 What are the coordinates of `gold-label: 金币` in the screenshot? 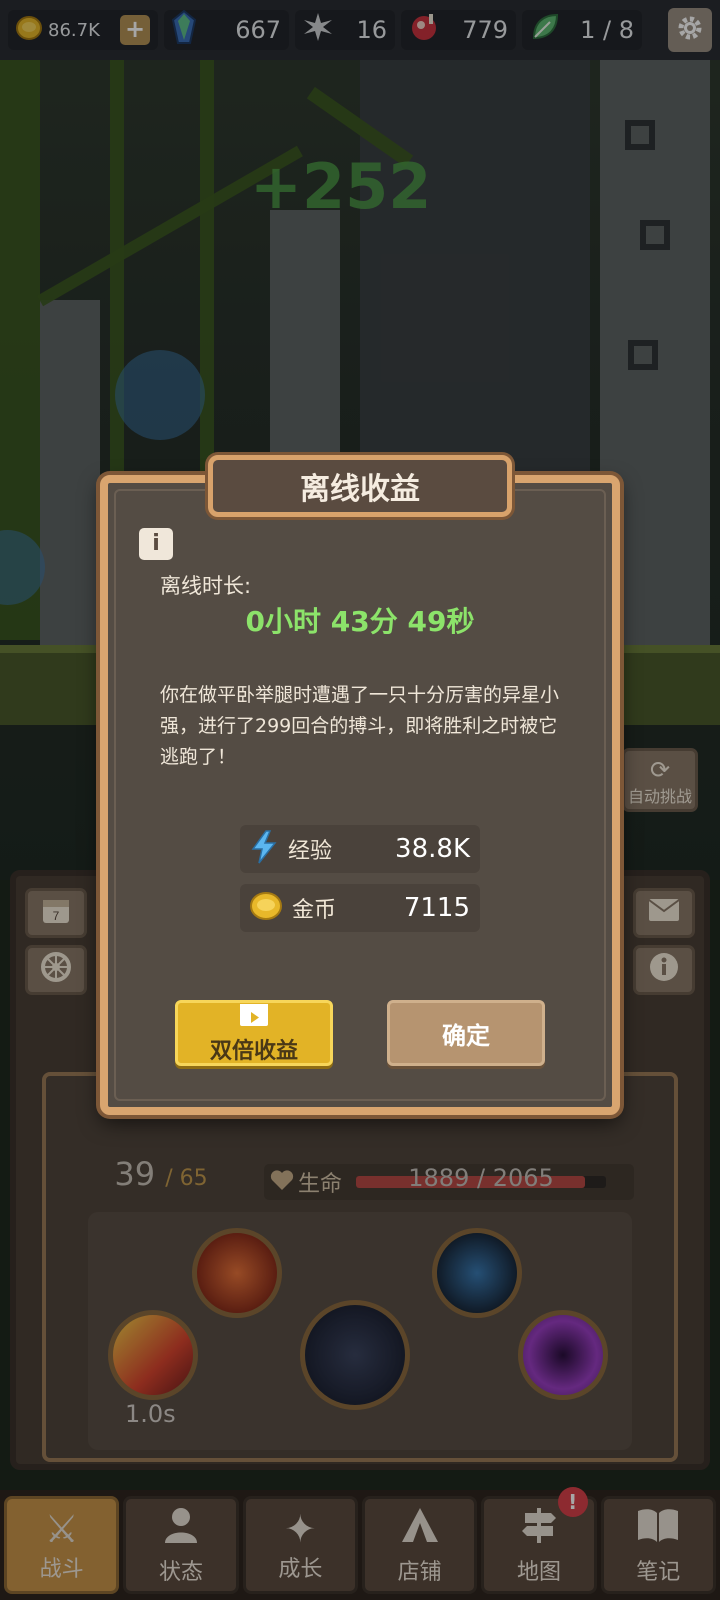 It's located at (314, 910).